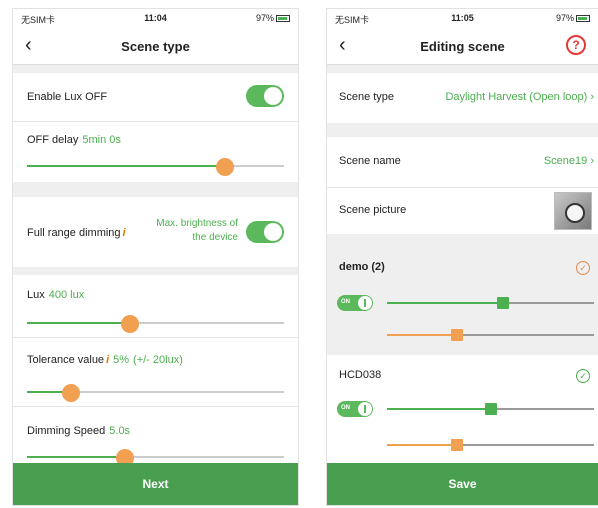 This screenshot has width=598, height=508. I want to click on full-range-dimming-label: Full range dimming i, so click(76, 233).